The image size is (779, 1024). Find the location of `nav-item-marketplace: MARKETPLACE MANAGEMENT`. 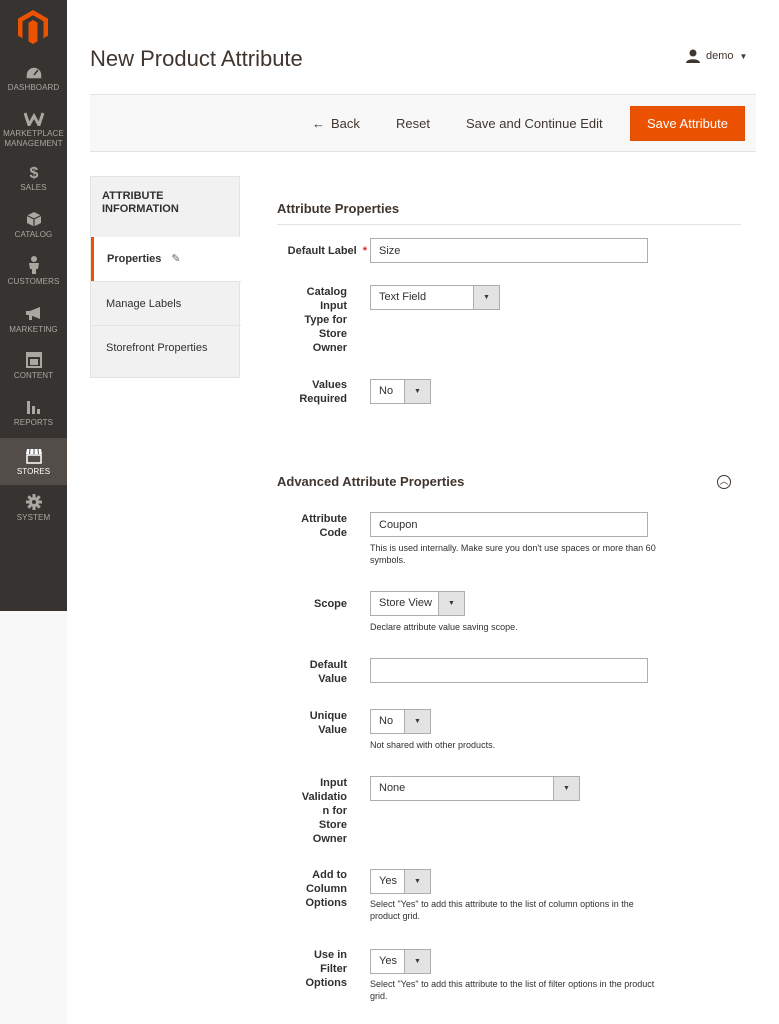

nav-item-marketplace: MARKETPLACE MANAGEMENT is located at coordinates (33, 132).